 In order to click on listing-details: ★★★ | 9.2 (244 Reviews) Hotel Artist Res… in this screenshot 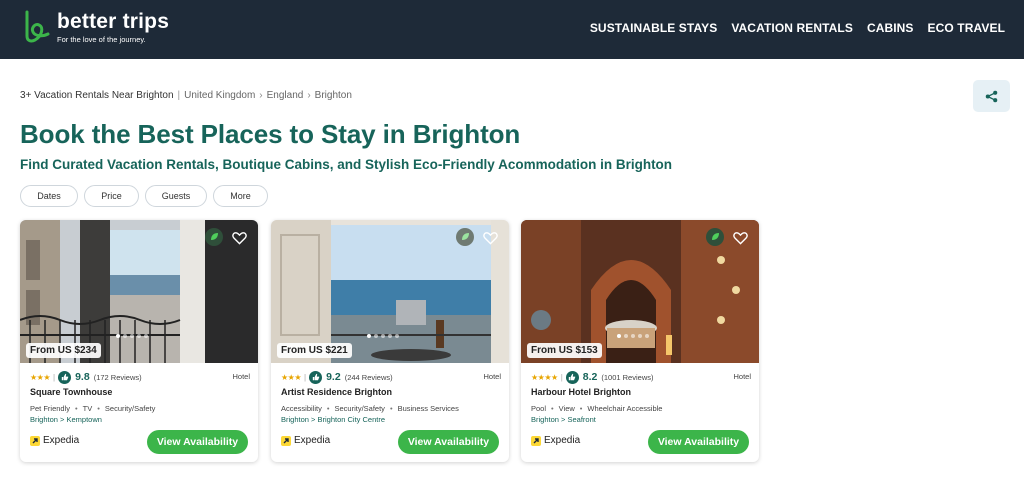, I will do `click(391, 397)`.